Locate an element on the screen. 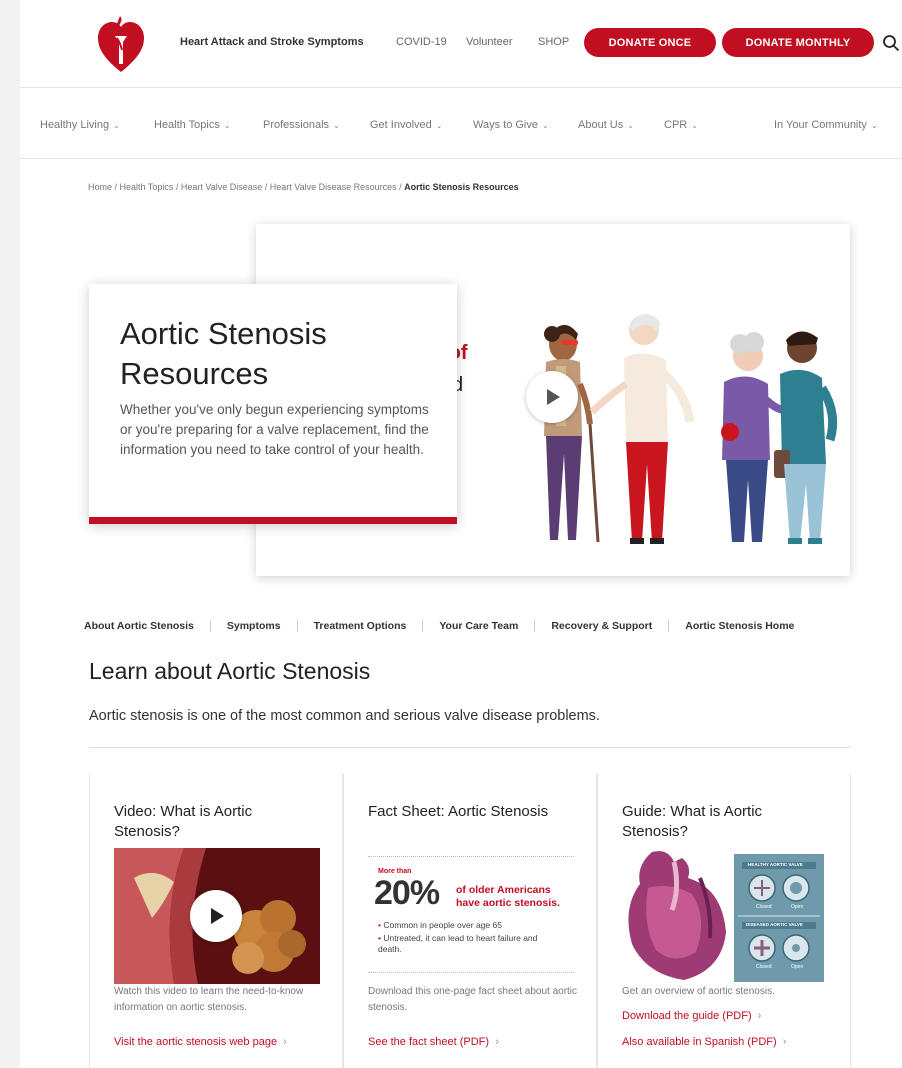 This screenshot has height=1068, width=902. video-thumbnail is located at coordinates (217, 916).